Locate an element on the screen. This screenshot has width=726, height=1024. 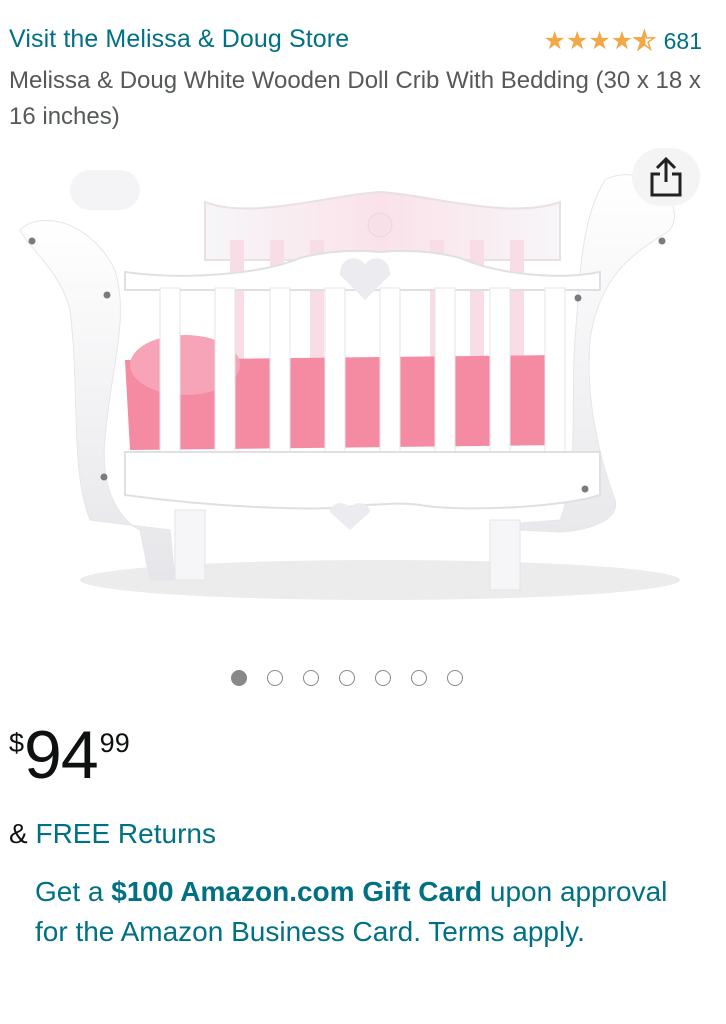
returns-info: & FREE Returns is located at coordinates (112, 834).